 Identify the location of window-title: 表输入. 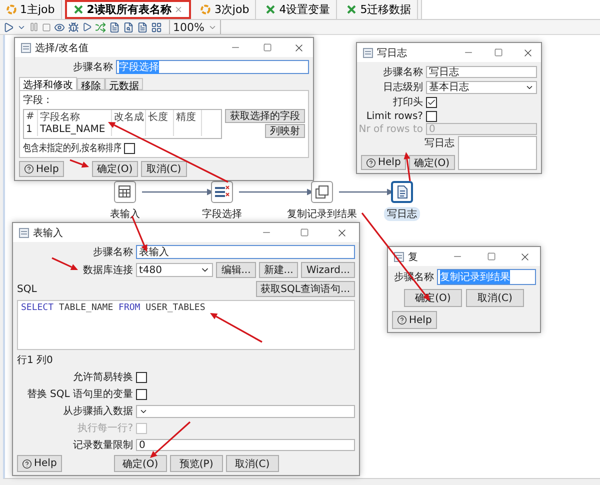
(48, 233).